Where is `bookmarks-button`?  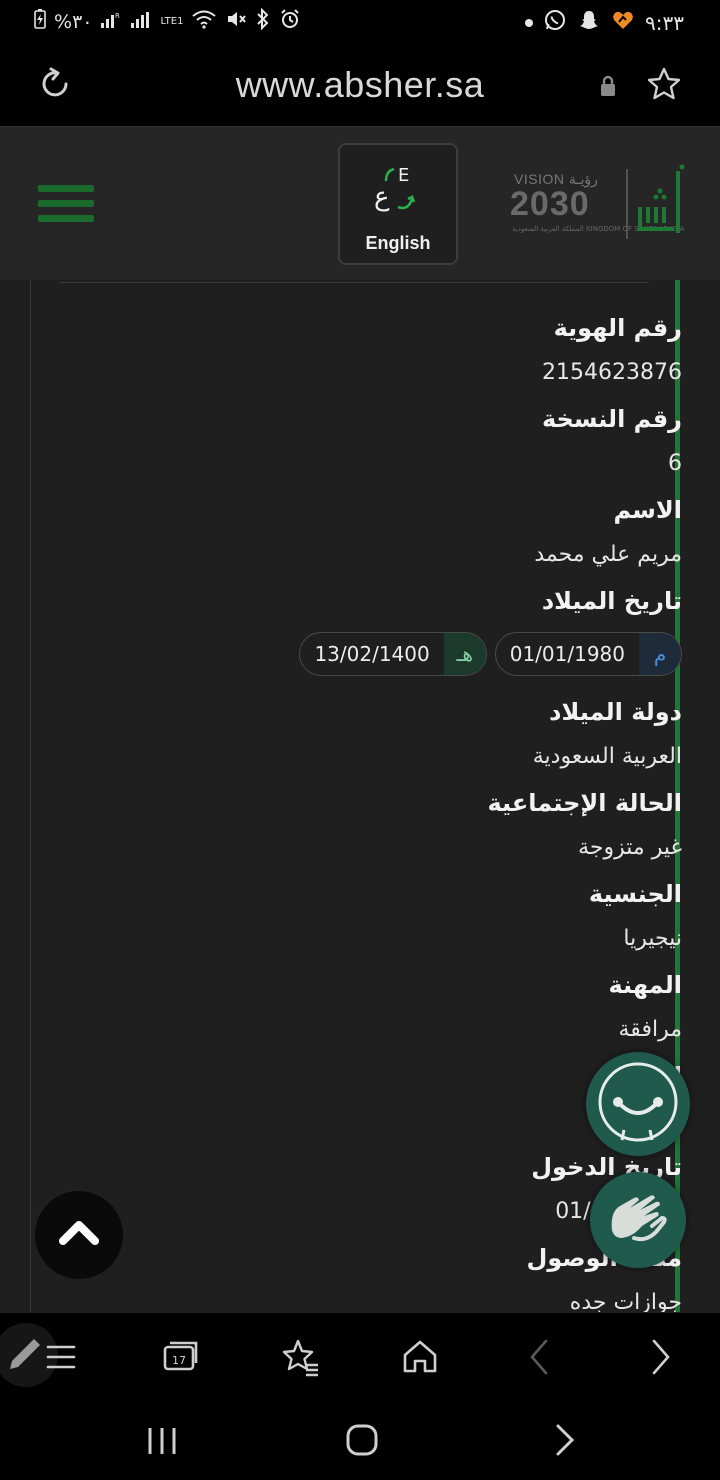 bookmarks-button is located at coordinates (300, 1357).